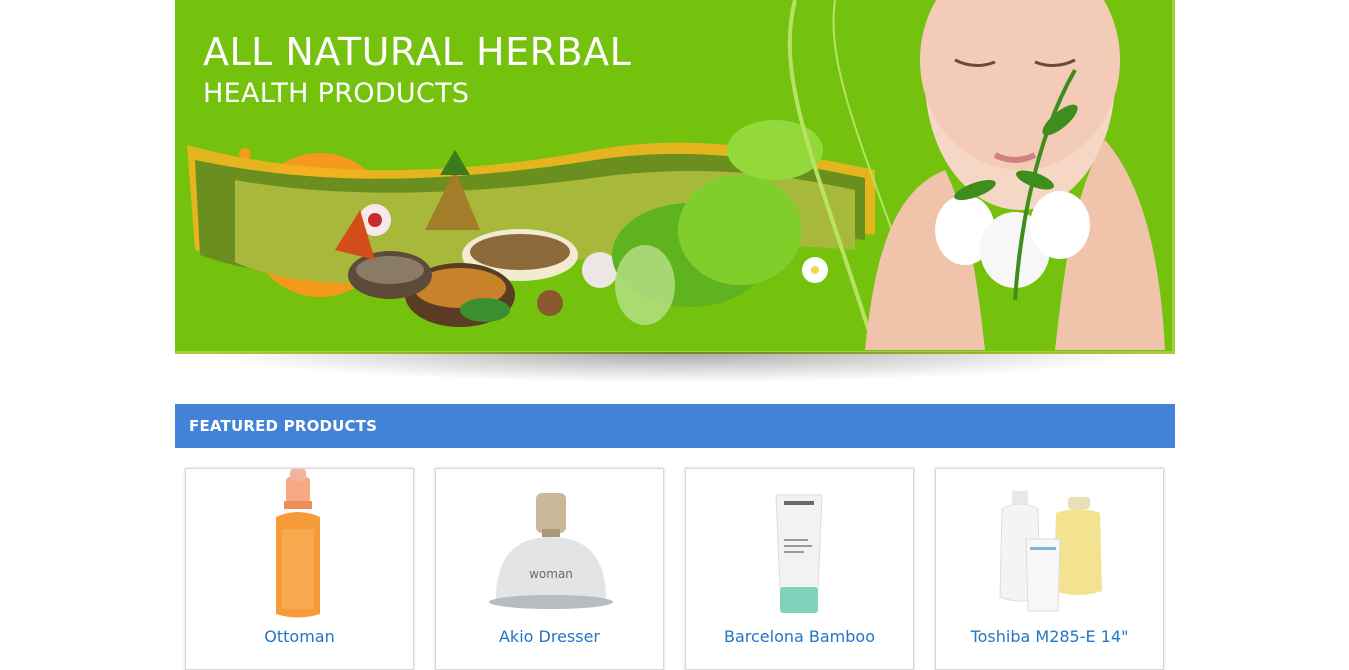  I want to click on product-card: Toshiba M285-E 14", so click(1049, 569).